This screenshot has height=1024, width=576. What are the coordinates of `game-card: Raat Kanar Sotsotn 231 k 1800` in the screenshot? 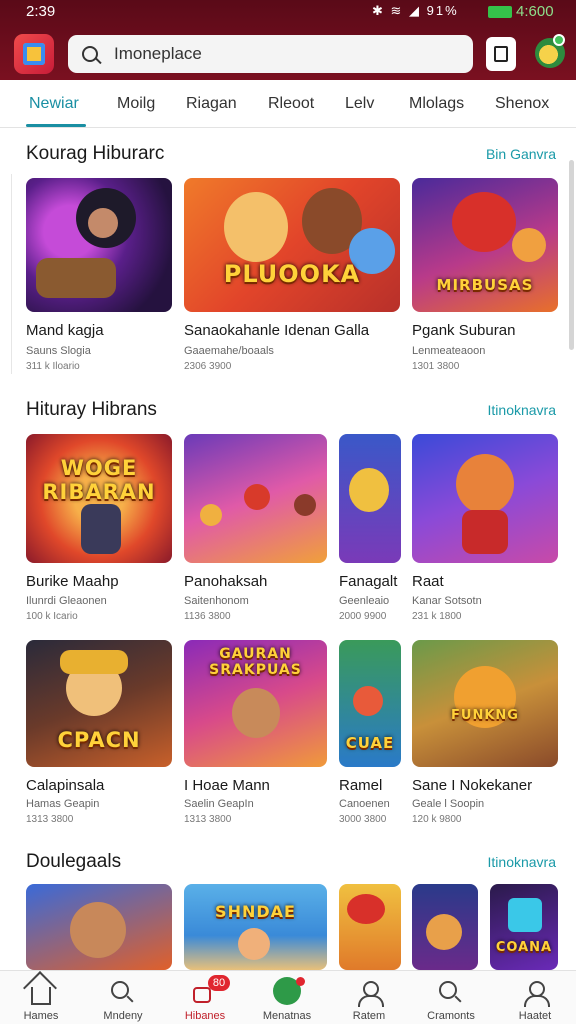 It's located at (485, 532).